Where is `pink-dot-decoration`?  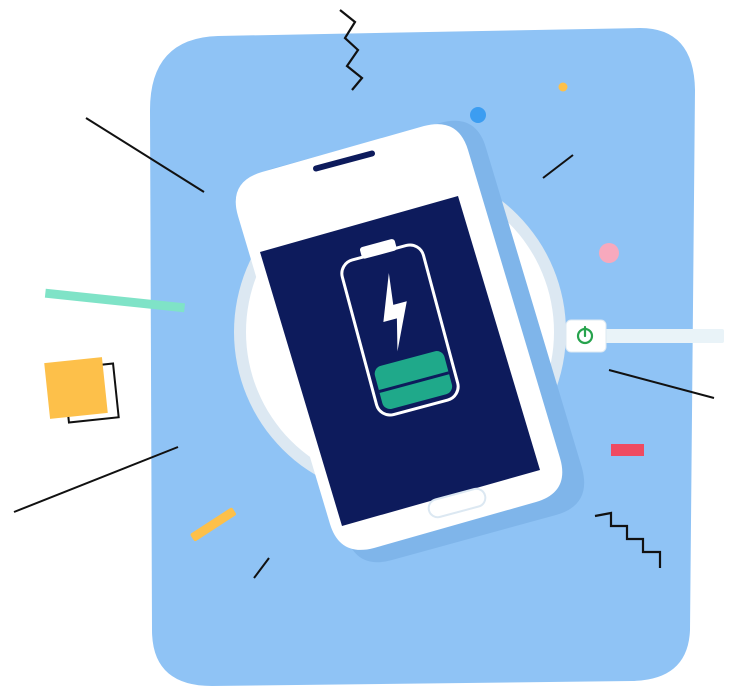
pink-dot-decoration is located at coordinates (609, 253).